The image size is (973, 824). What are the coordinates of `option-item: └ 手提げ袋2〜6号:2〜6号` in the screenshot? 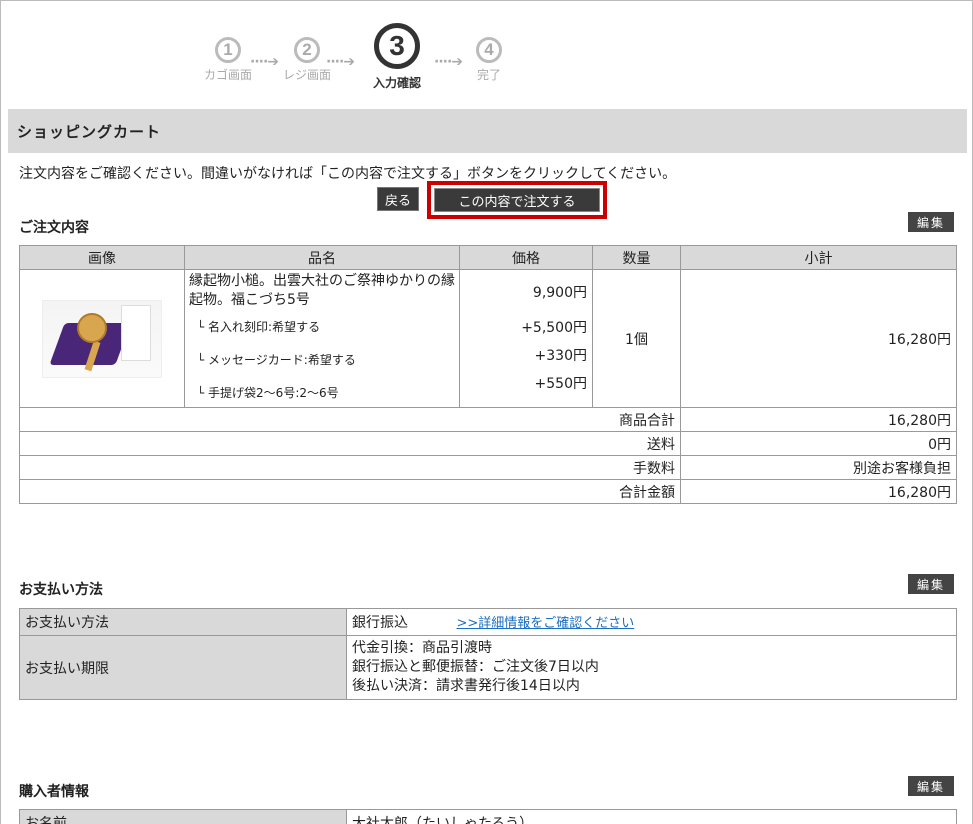 It's located at (268, 393).